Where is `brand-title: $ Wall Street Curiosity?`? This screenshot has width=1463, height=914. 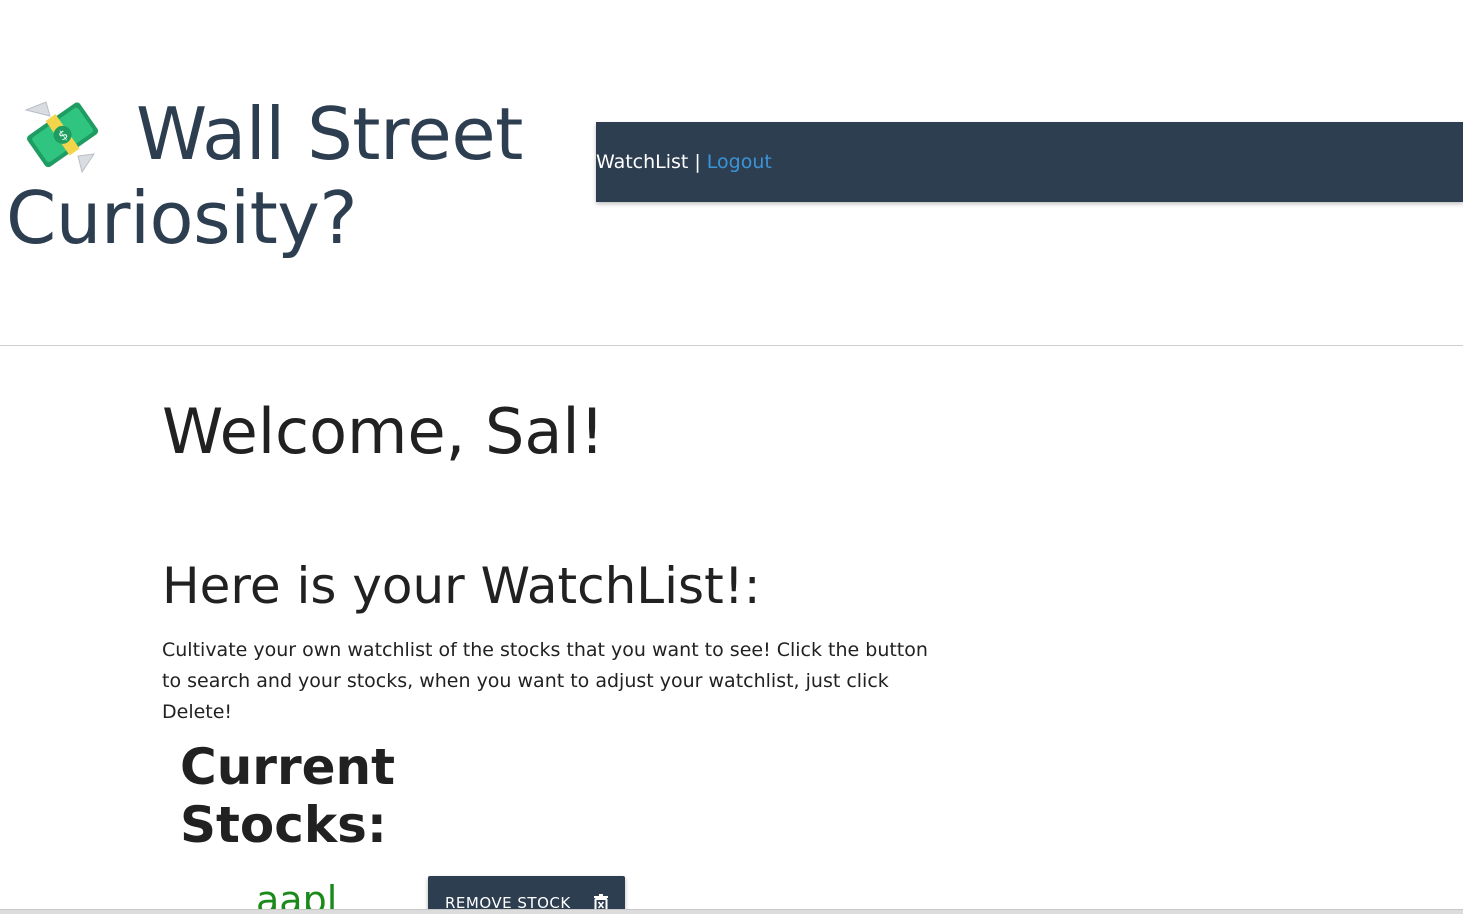 brand-title: $ Wall Street Curiosity? is located at coordinates (286, 176).